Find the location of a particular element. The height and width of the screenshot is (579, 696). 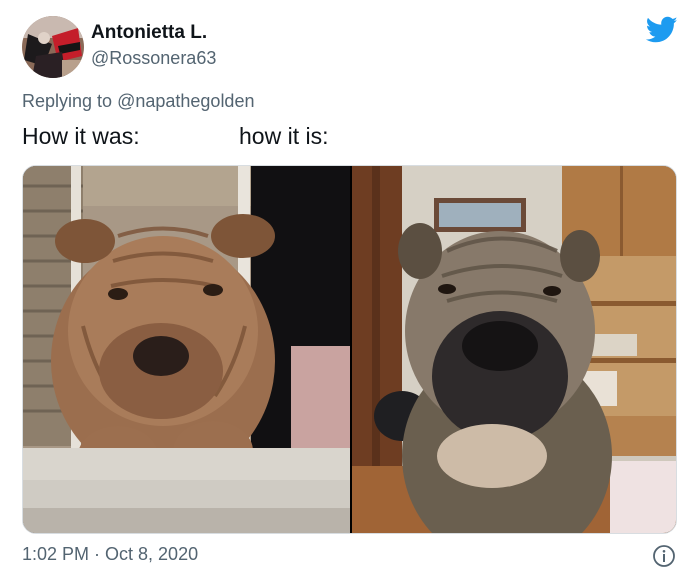

author-name: Antonietta L. is located at coordinates (149, 33).